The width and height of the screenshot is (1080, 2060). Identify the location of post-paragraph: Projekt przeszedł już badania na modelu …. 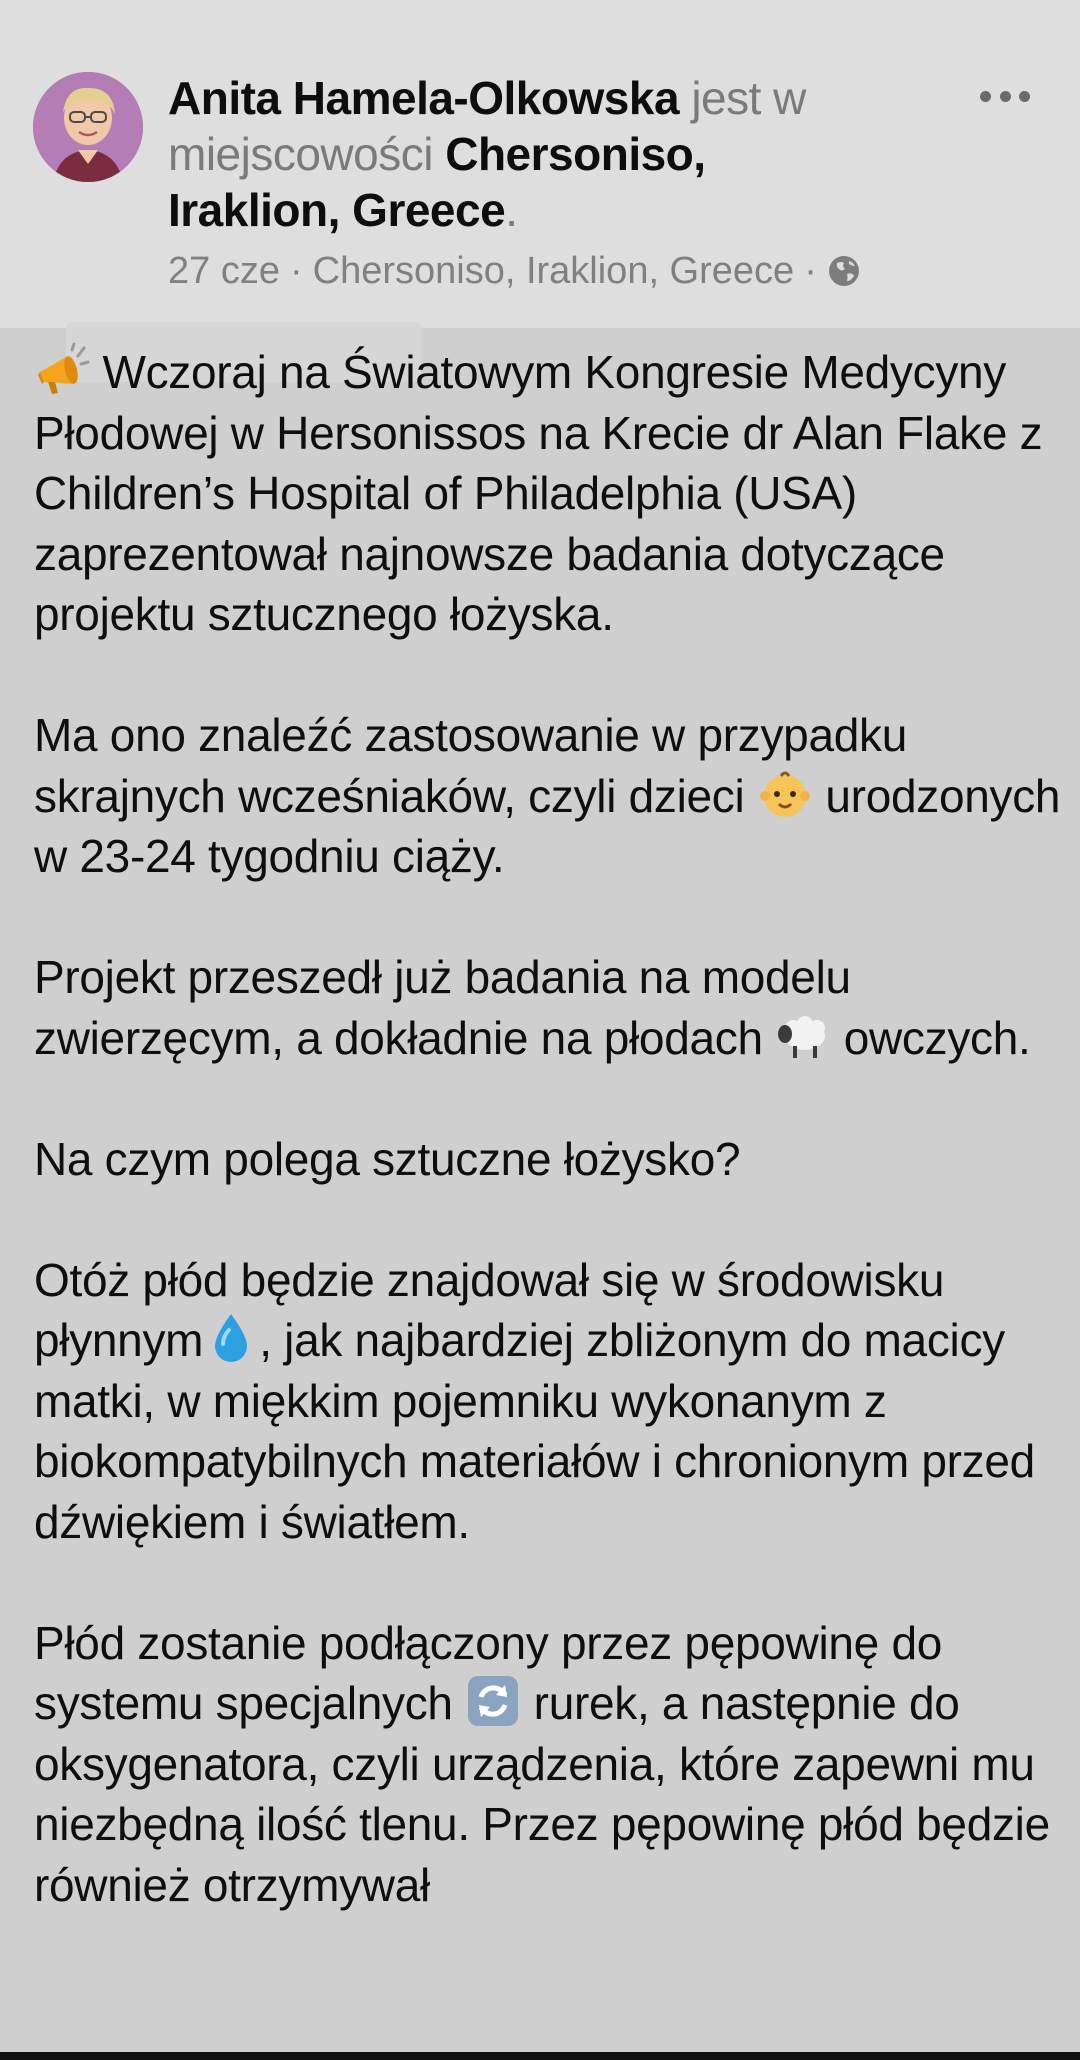
(549, 1007).